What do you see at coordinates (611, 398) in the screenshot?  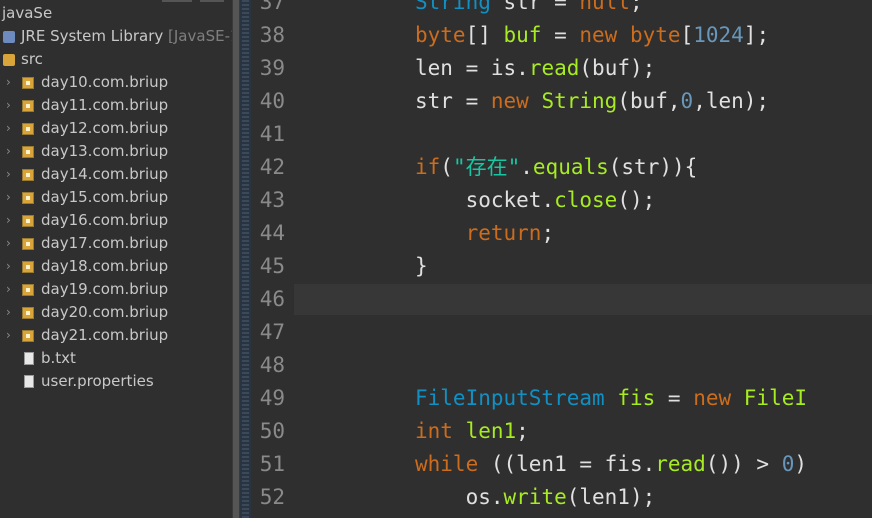 I see `code-line: FileInputStream fis = new FileI` at bounding box center [611, 398].